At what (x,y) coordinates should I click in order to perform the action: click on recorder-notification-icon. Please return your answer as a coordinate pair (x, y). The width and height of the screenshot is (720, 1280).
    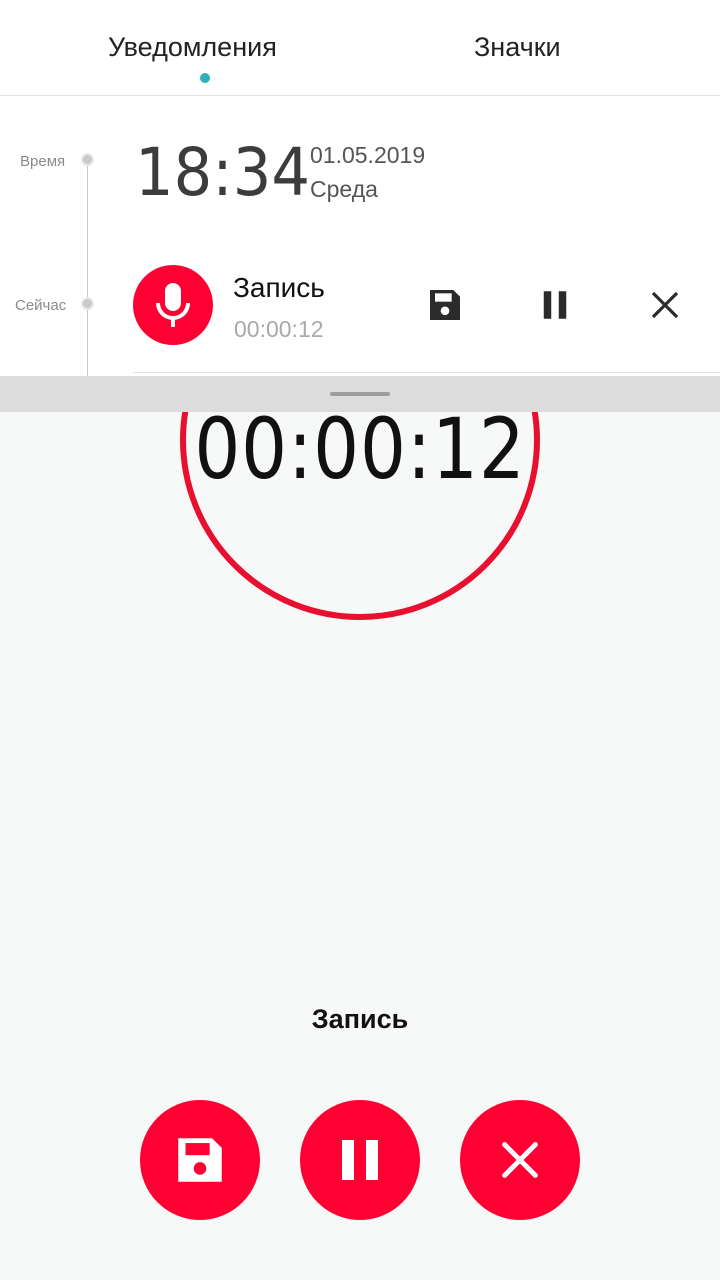
    Looking at the image, I should click on (173, 305).